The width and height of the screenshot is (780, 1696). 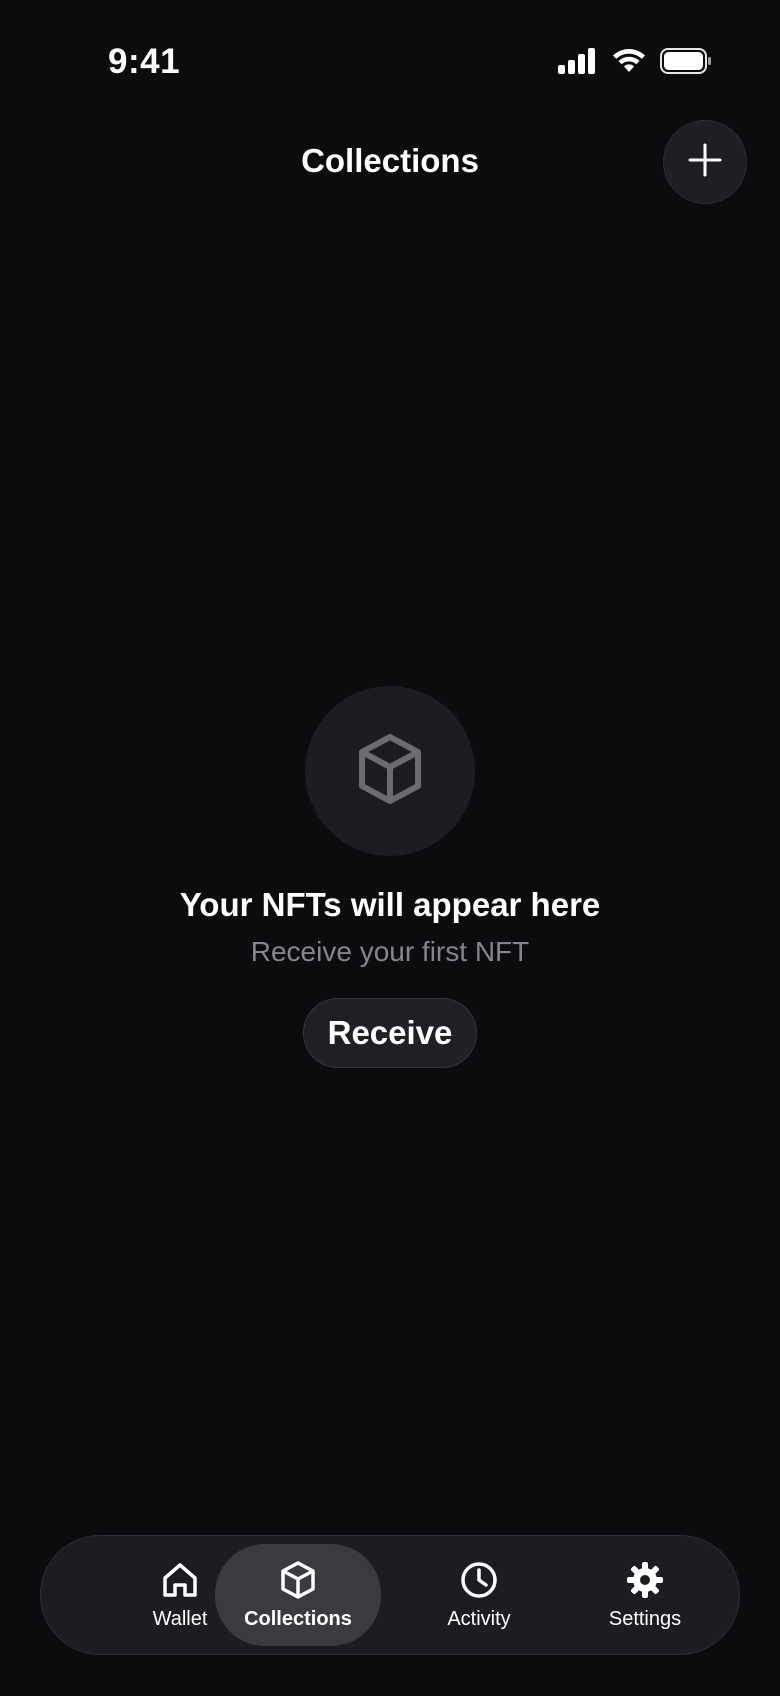 What do you see at coordinates (629, 63) in the screenshot?
I see `wifi-icon` at bounding box center [629, 63].